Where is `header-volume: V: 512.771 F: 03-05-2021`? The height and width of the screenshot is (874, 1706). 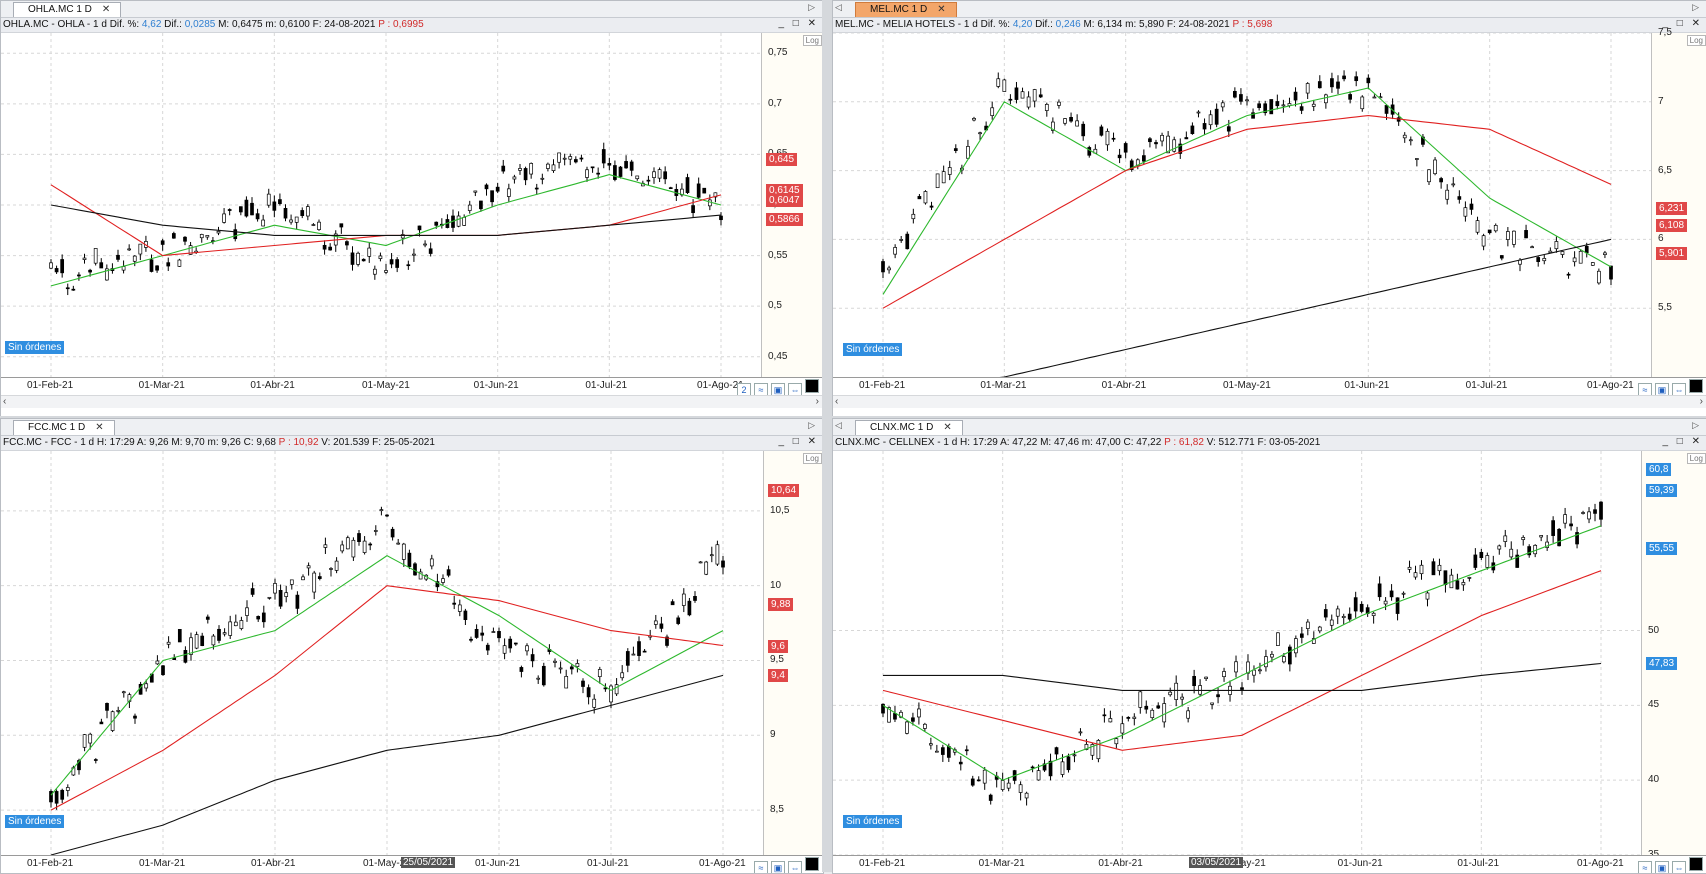
header-volume: V: 512.771 F: 03-05-2021 is located at coordinates (1262, 442).